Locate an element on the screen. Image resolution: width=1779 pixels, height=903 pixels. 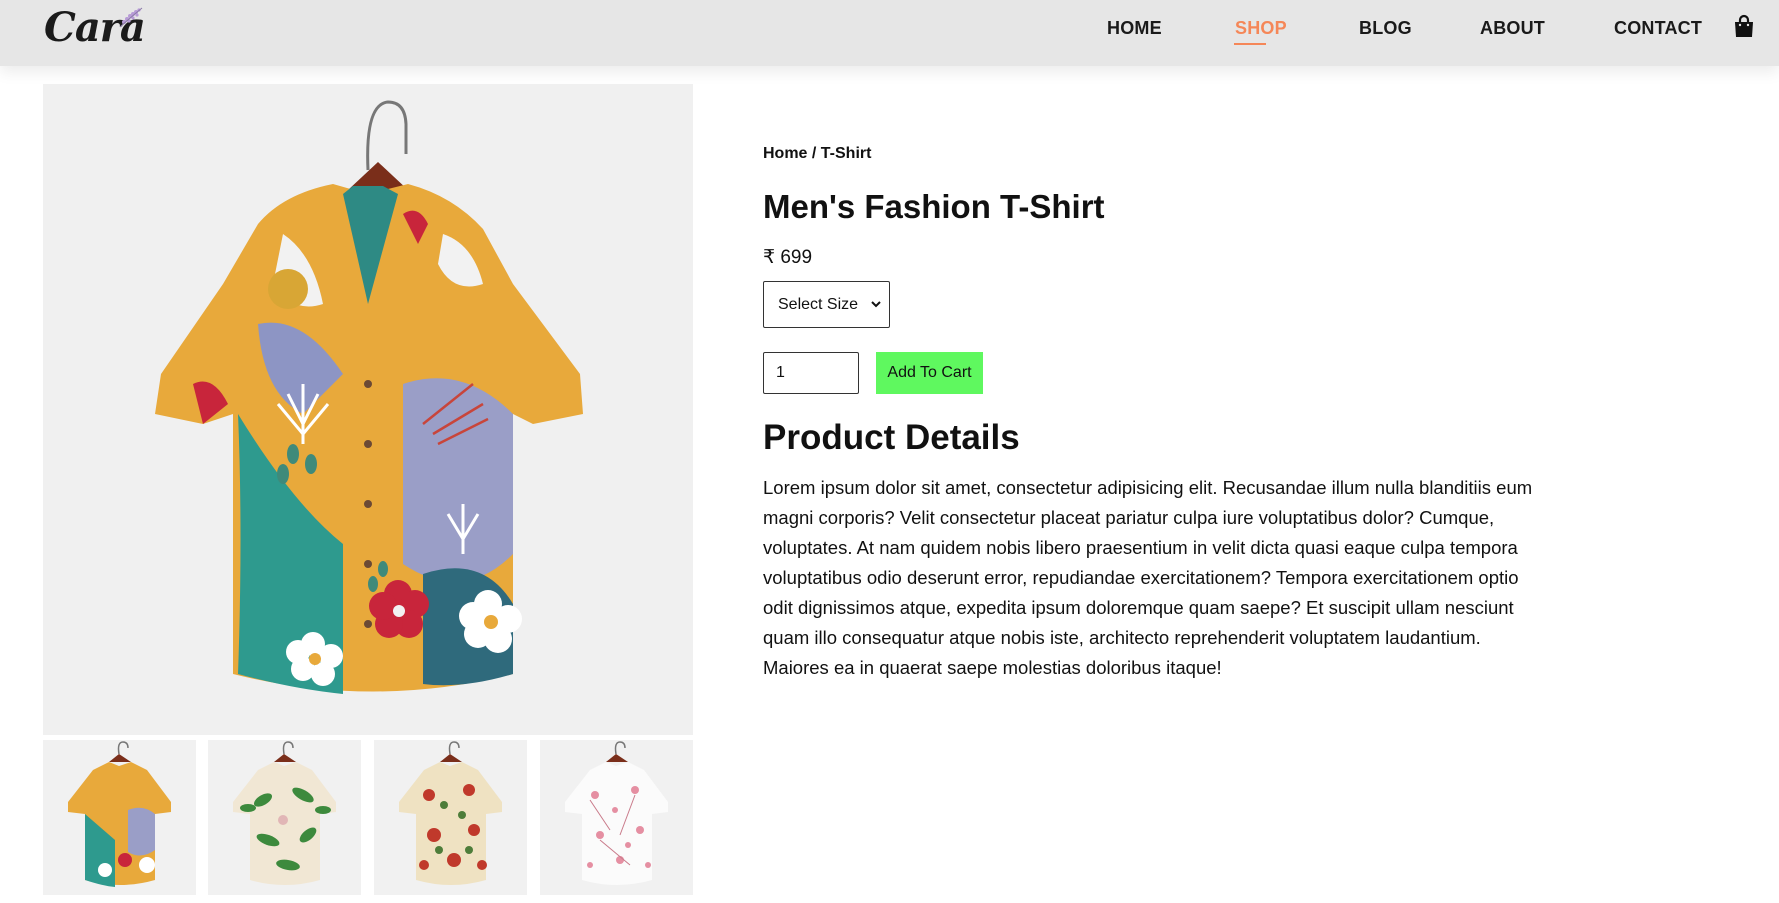
size-select: Select Size is located at coordinates (826, 304).